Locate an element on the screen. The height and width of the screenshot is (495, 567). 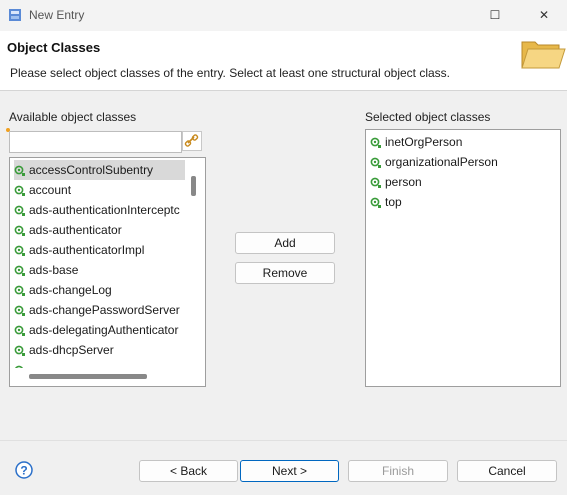
selected-label: Selected object classes is located at coordinates (428, 117).